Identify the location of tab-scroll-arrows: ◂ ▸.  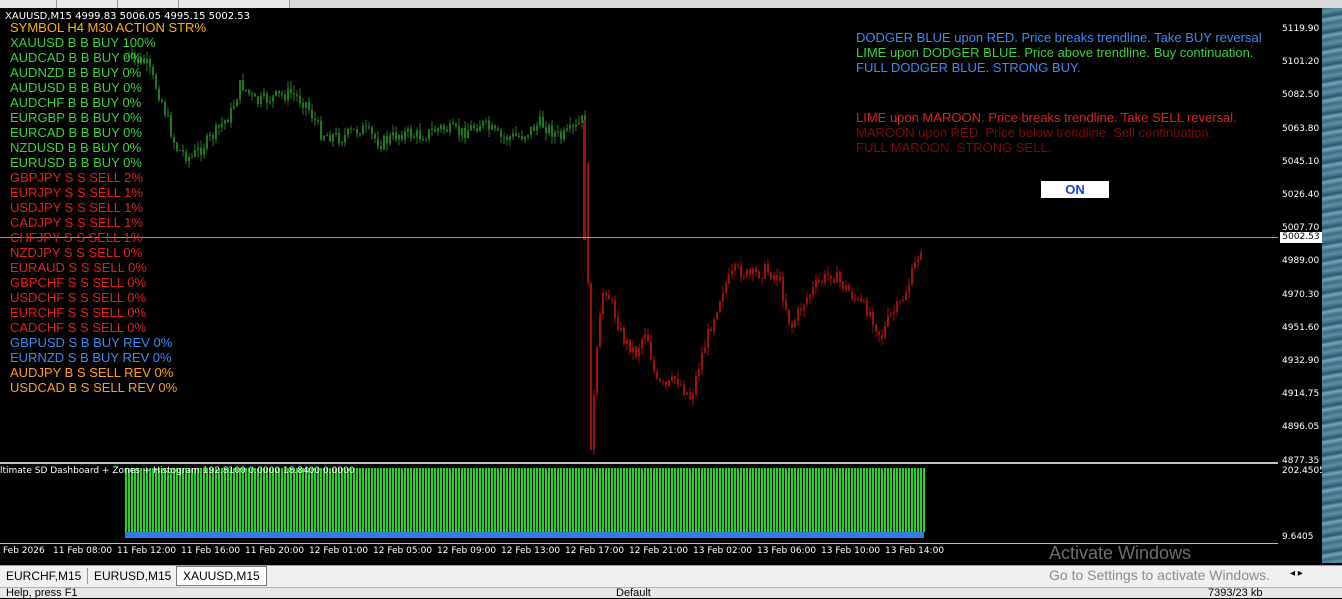
(1296, 573).